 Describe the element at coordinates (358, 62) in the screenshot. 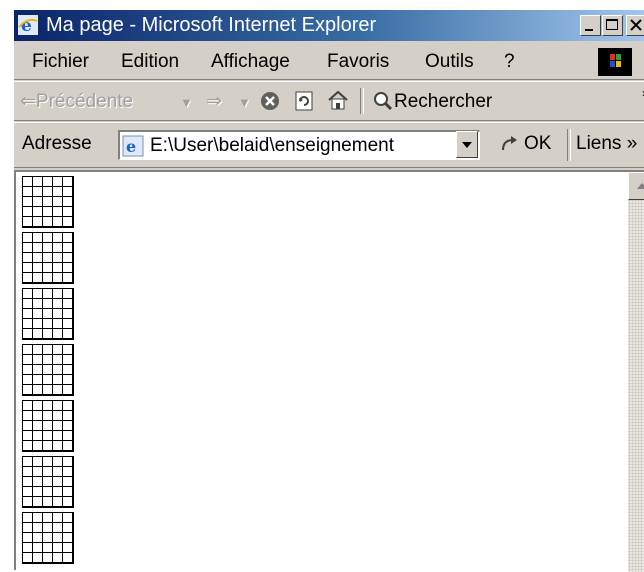

I see `menu-favoris: Favoris` at that location.